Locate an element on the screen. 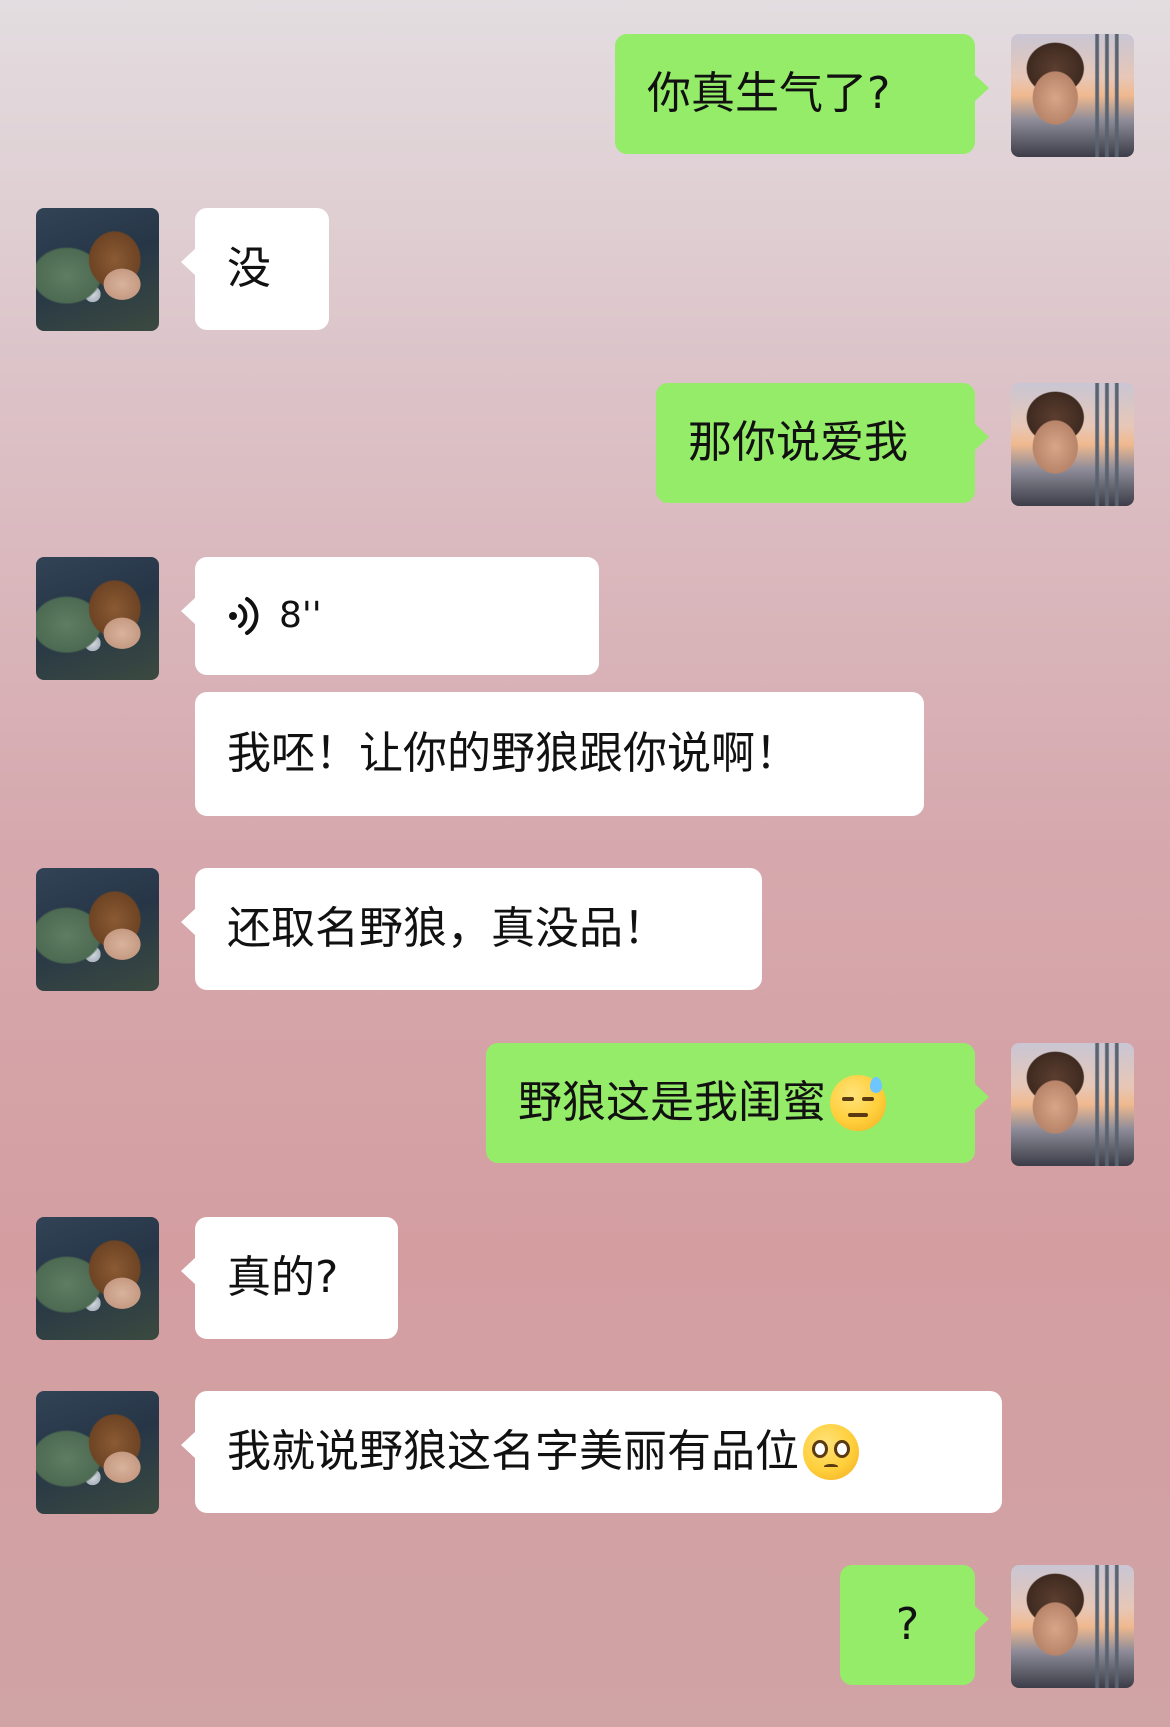 This screenshot has height=1727, width=1170. message-bubble-incoming: 还取名野狼，真没品！ is located at coordinates (471, 929).